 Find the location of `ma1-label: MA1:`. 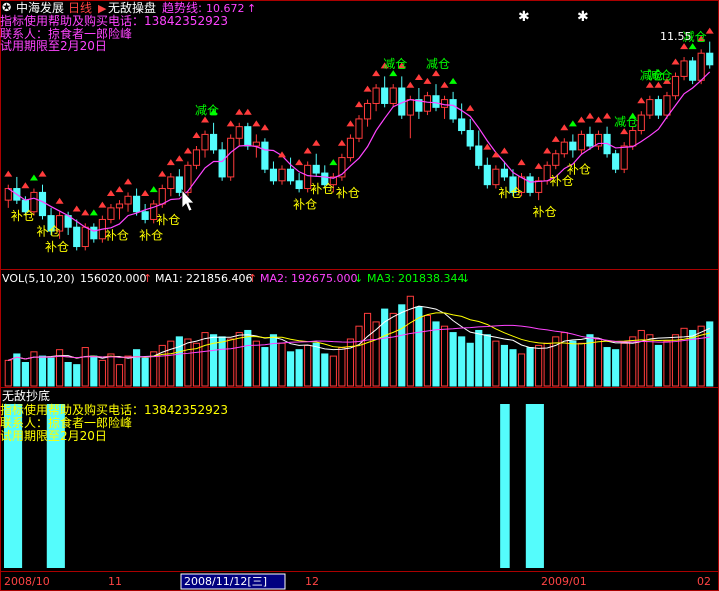

ma1-label: MA1: is located at coordinates (169, 278).